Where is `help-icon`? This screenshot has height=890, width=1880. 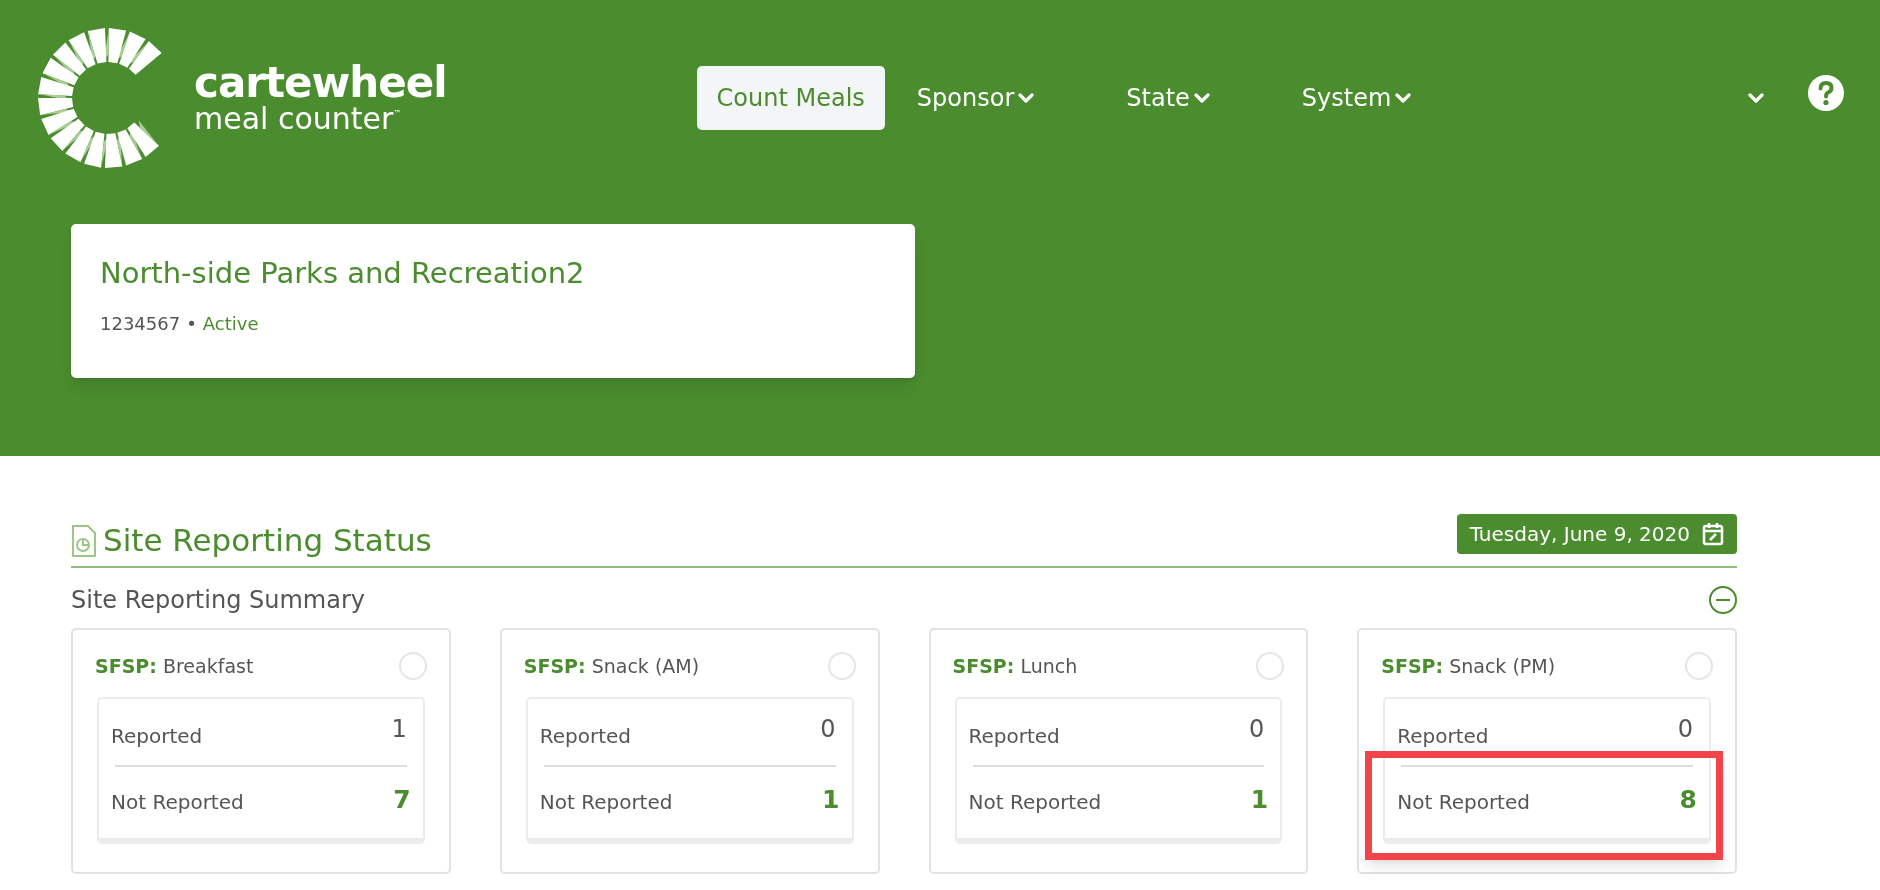 help-icon is located at coordinates (1826, 93).